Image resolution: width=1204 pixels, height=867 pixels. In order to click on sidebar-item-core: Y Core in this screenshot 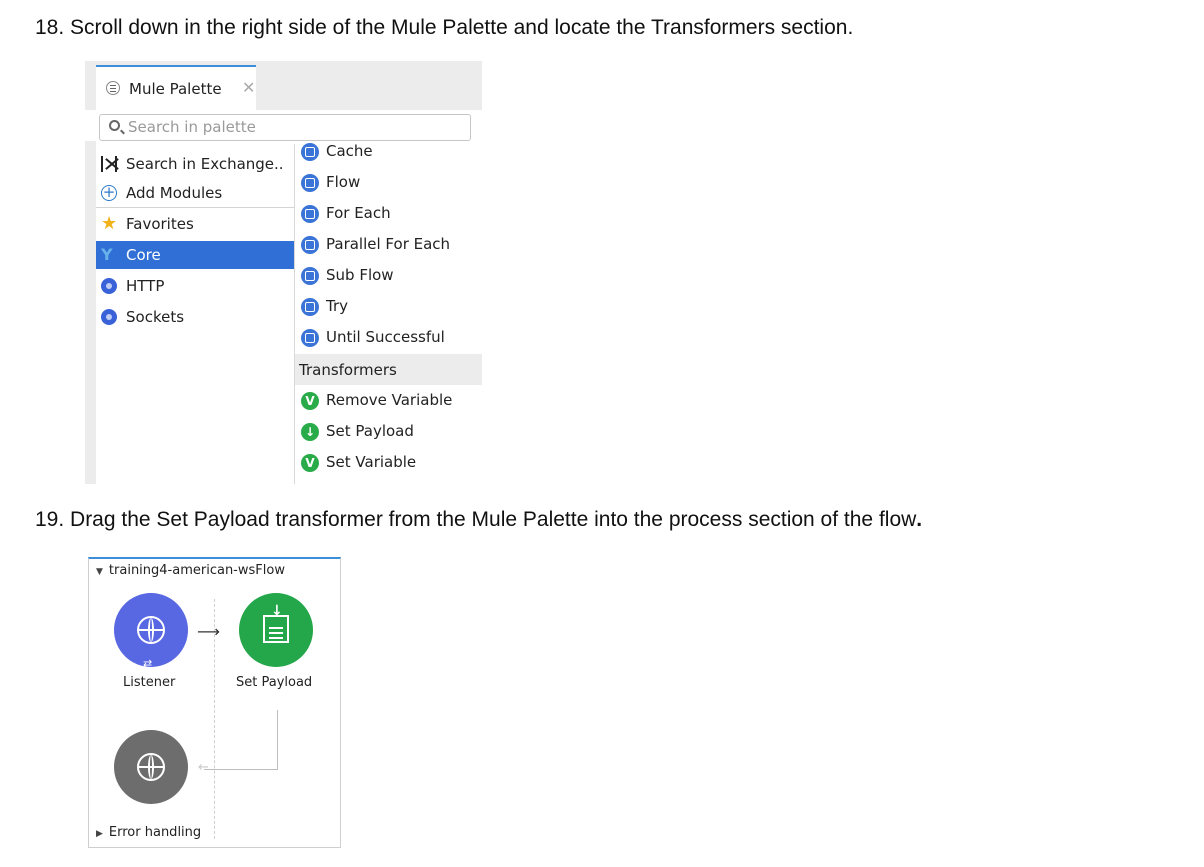, I will do `click(195, 255)`.